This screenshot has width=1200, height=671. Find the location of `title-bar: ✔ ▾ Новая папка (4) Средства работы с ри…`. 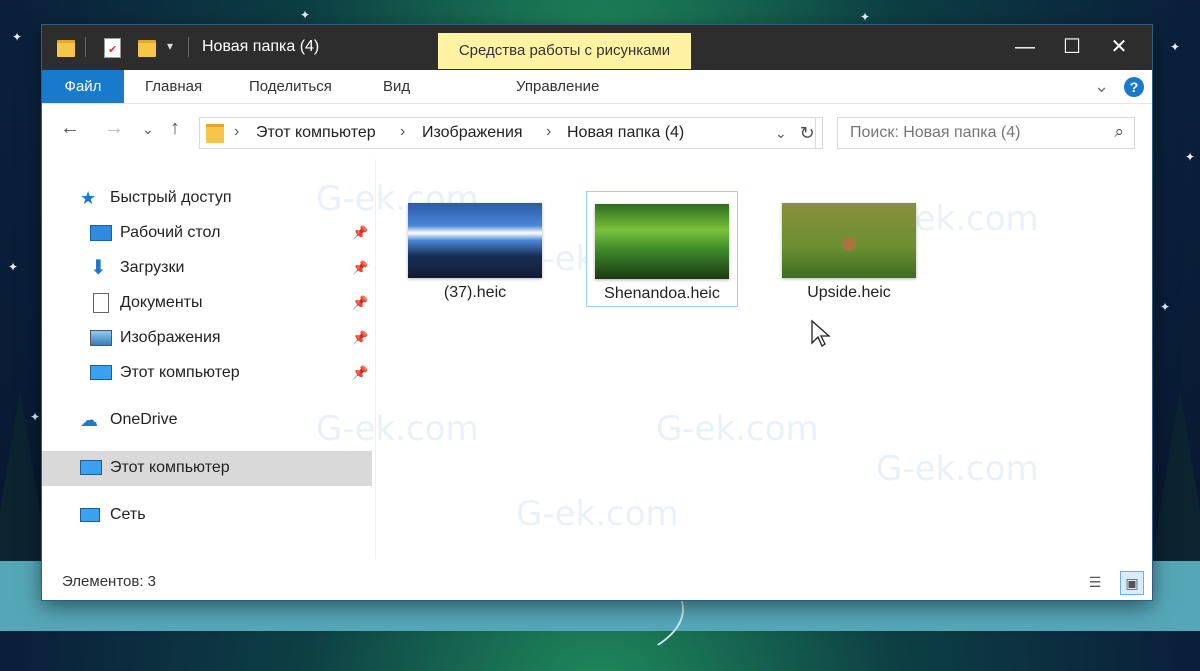

title-bar: ✔ ▾ Новая папка (4) Средства работы с ри… is located at coordinates (597, 47).